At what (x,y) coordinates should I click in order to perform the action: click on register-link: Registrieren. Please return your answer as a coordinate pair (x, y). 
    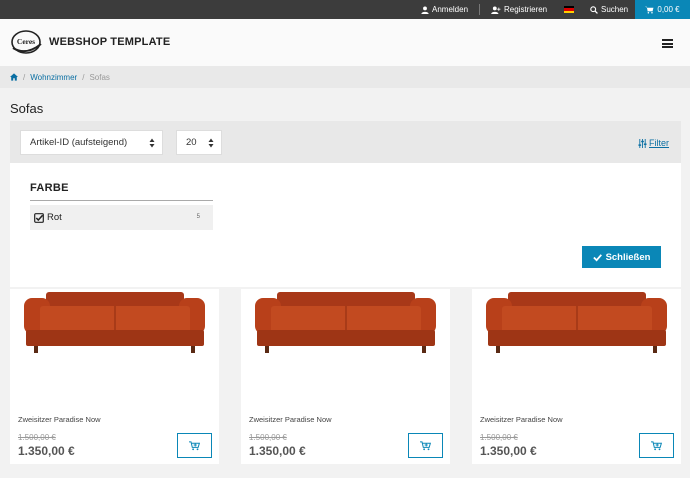
    Looking at the image, I should click on (519, 9).